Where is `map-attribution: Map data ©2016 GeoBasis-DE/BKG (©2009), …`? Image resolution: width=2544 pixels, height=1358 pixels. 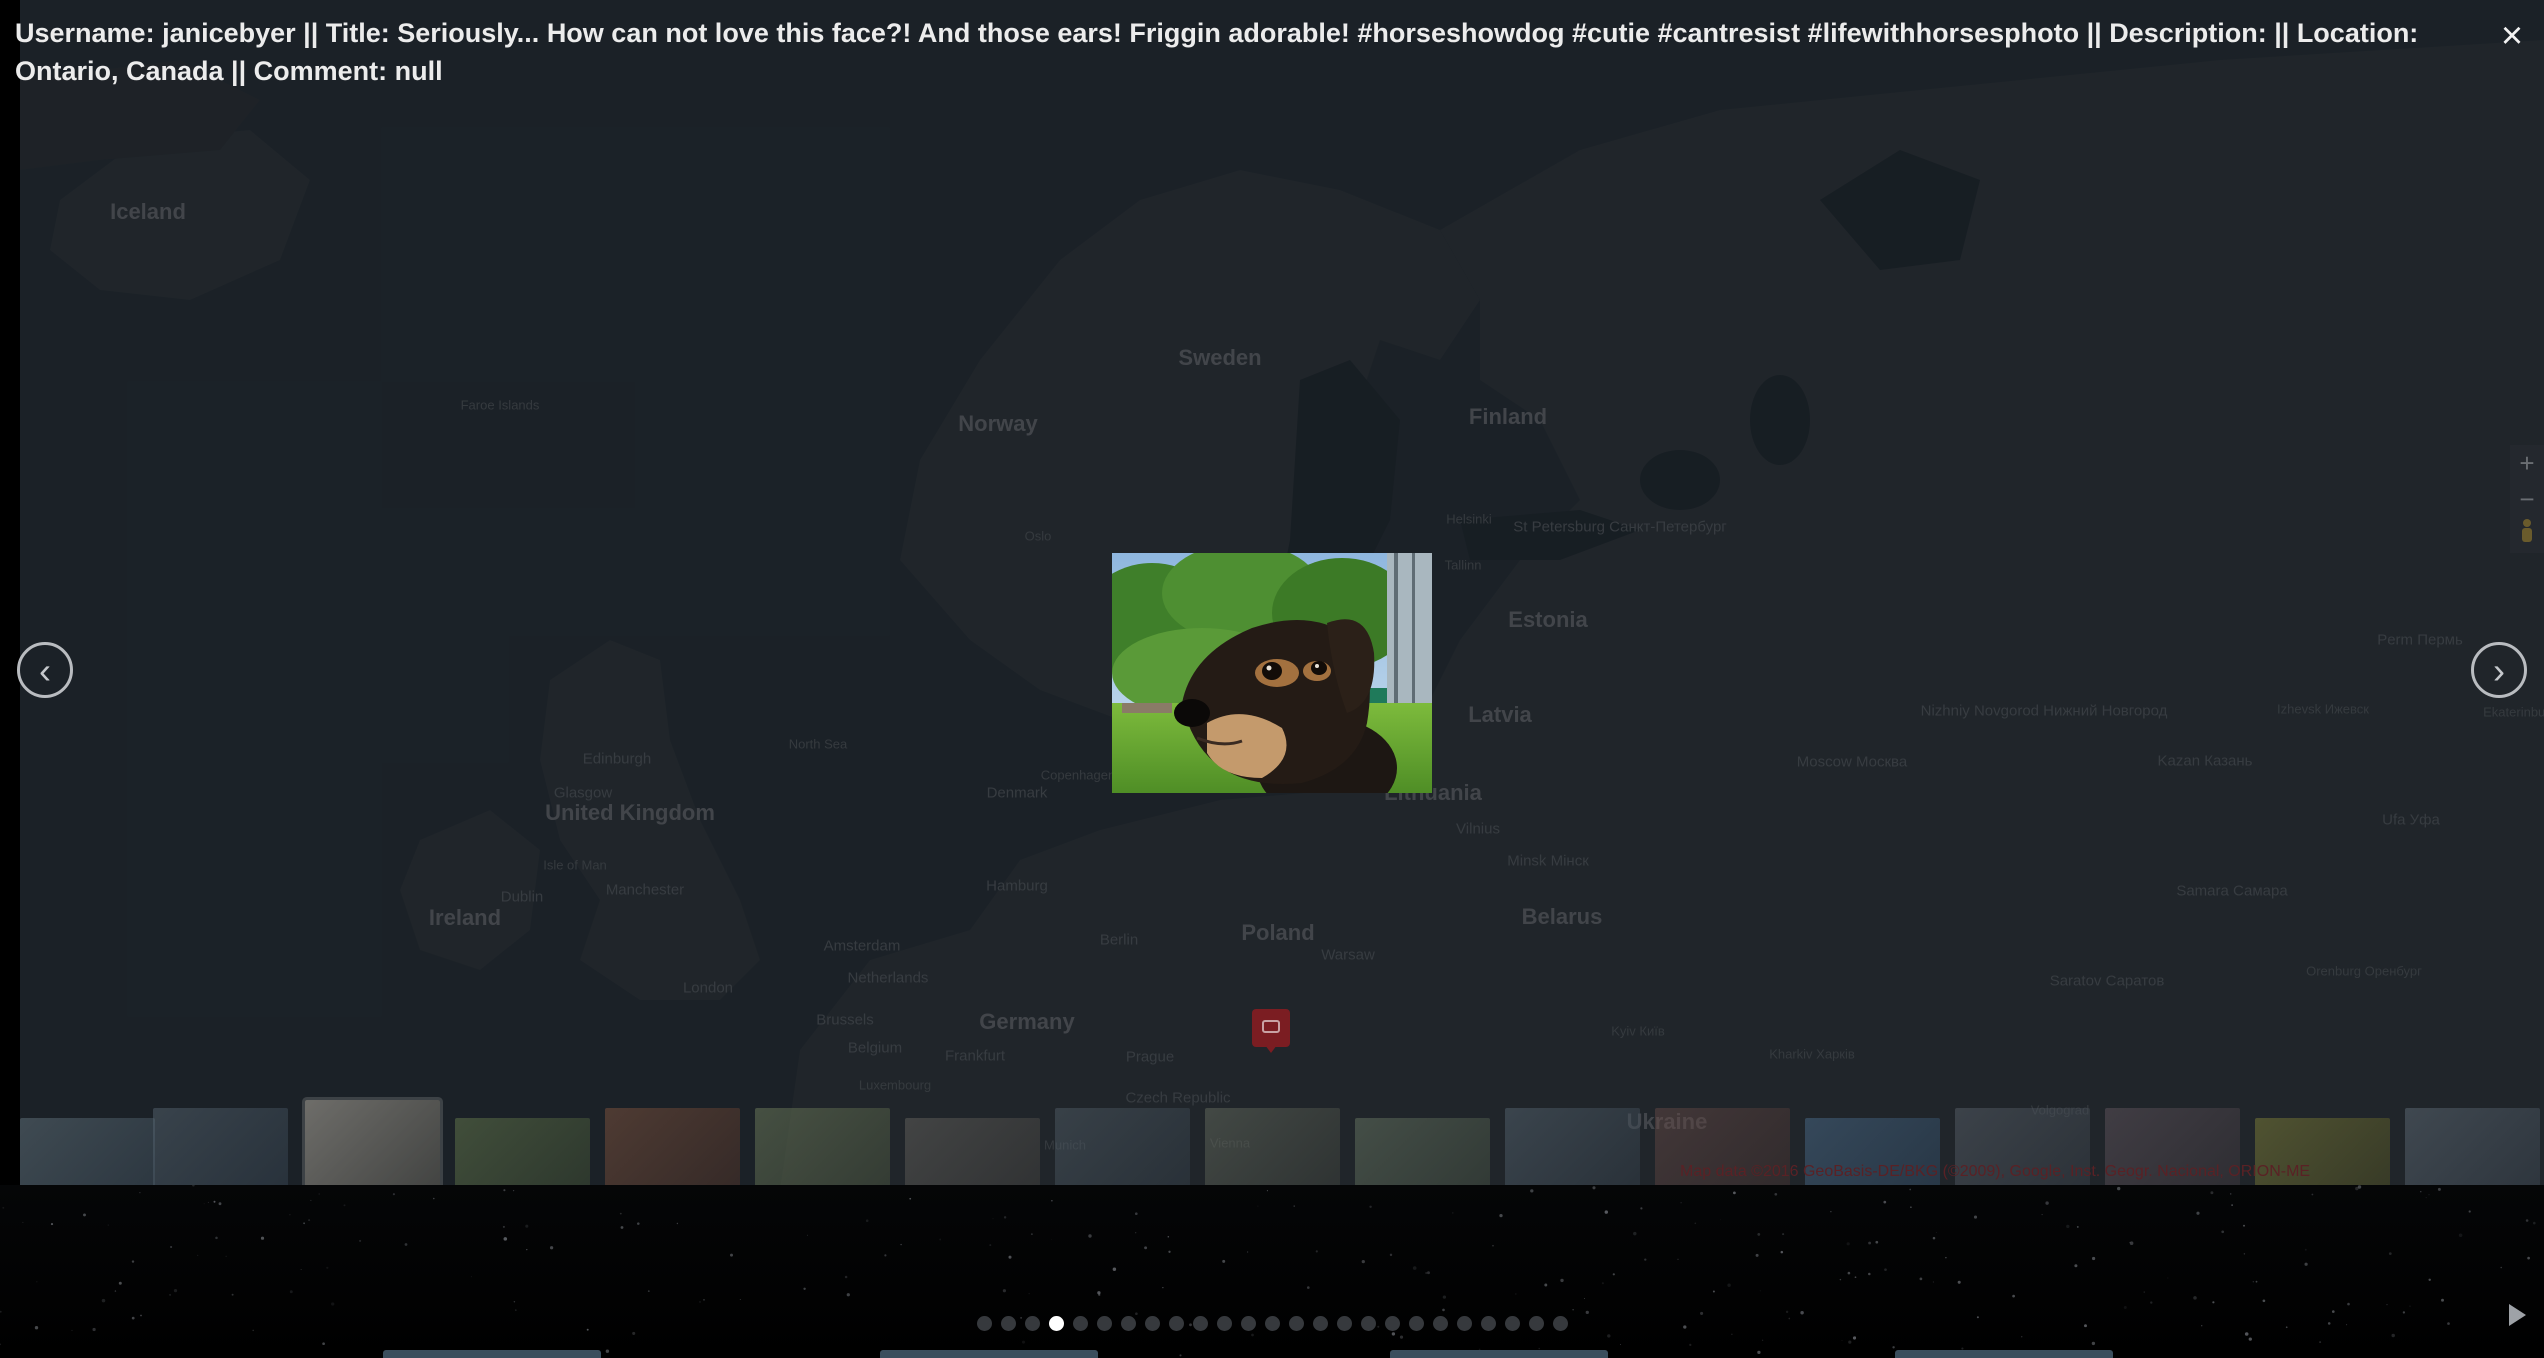
map-attribution: Map data ©2016 GeoBasis-DE/BKG (©2009), … is located at coordinates (2110, 1172).